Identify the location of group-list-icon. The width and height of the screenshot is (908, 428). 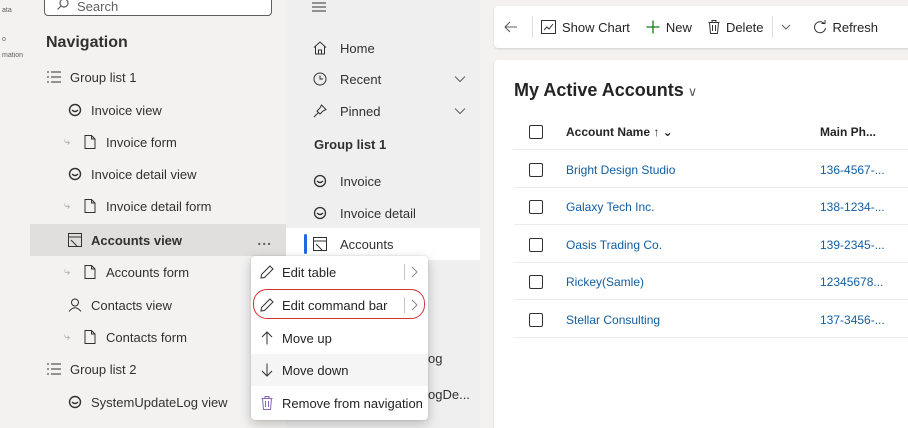
(54, 369).